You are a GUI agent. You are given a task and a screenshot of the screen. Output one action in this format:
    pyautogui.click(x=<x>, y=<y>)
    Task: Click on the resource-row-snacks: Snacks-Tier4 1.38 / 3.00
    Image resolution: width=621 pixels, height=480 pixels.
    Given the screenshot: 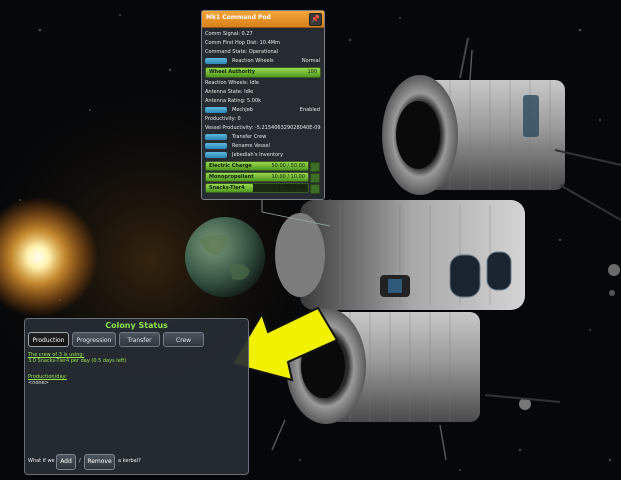 What is the action you would take?
    pyautogui.click(x=263, y=188)
    